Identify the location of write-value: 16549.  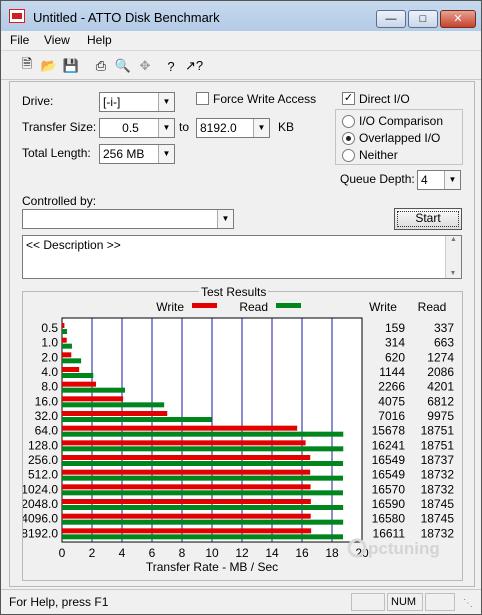
(389, 460).